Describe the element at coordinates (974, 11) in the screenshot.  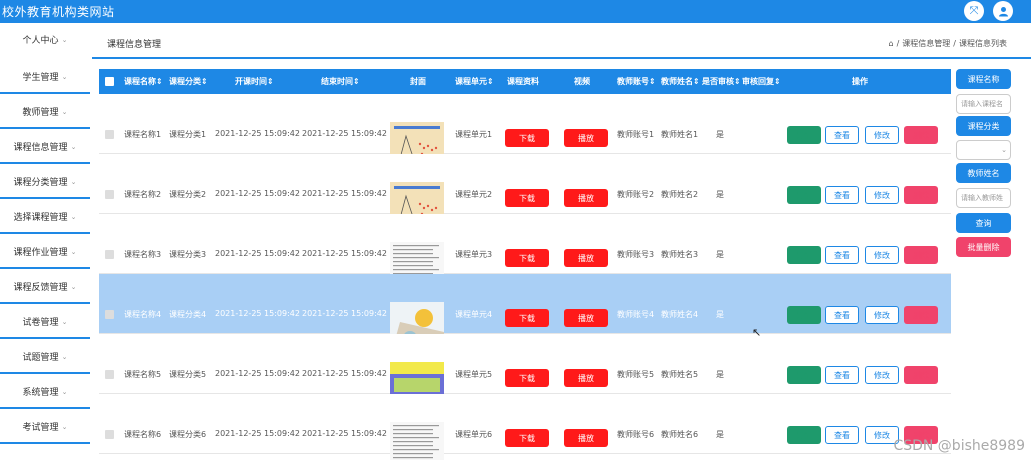
I see `fullscreen-icon: ⤧` at that location.